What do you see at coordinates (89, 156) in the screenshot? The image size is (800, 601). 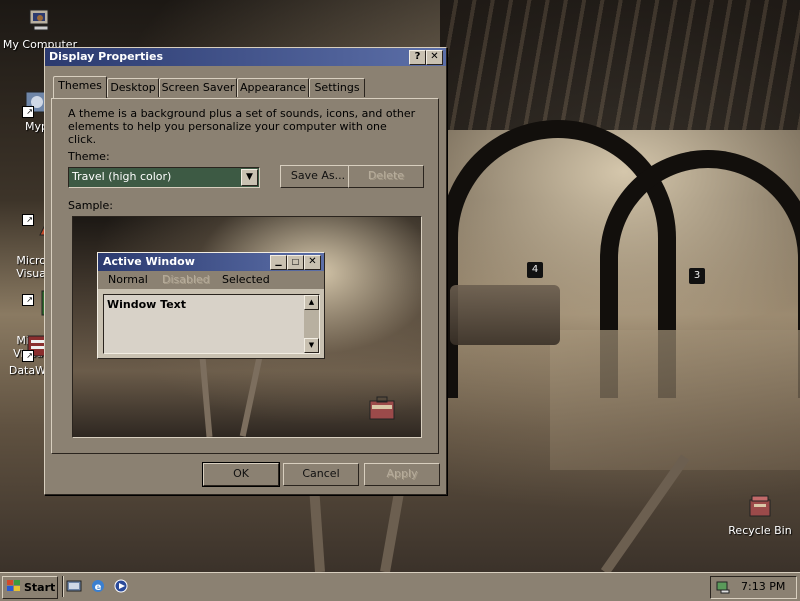 I see `theme-label: Theme:` at bounding box center [89, 156].